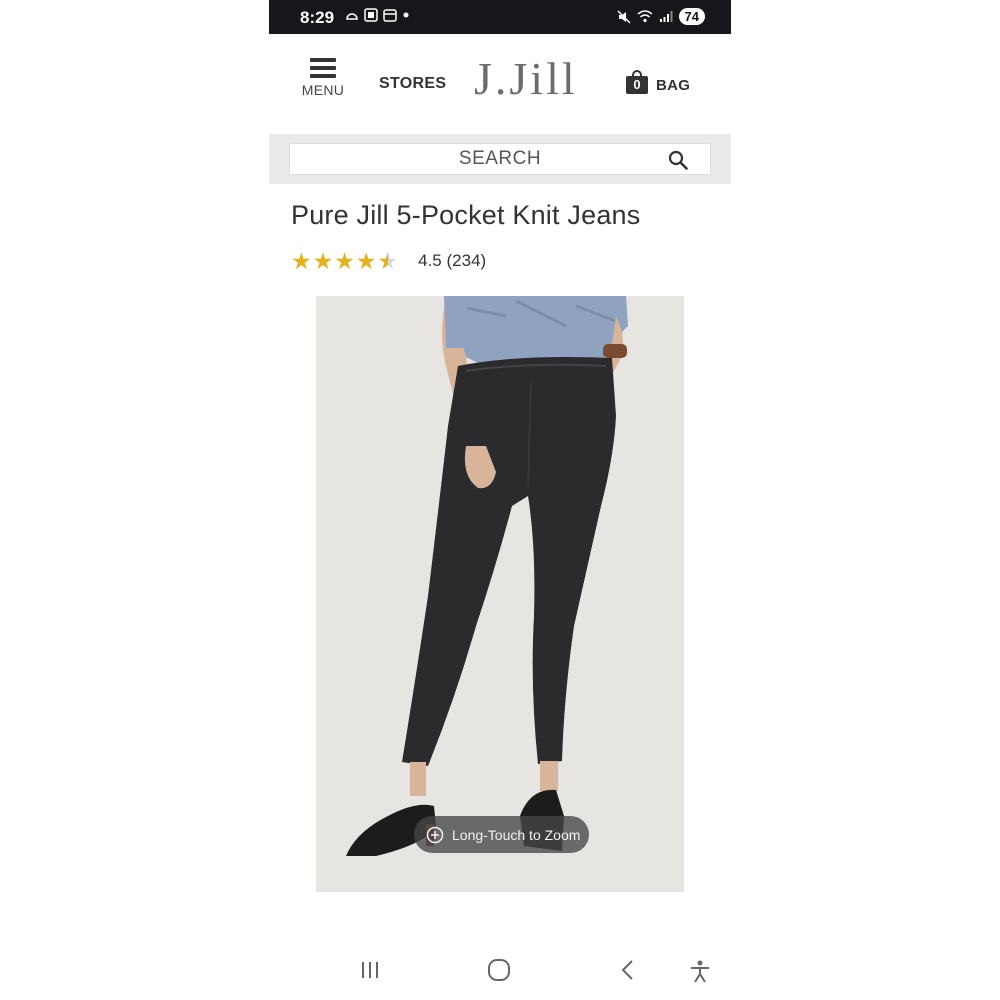  What do you see at coordinates (435, 834) in the screenshot?
I see `plus-circle-icon` at bounding box center [435, 834].